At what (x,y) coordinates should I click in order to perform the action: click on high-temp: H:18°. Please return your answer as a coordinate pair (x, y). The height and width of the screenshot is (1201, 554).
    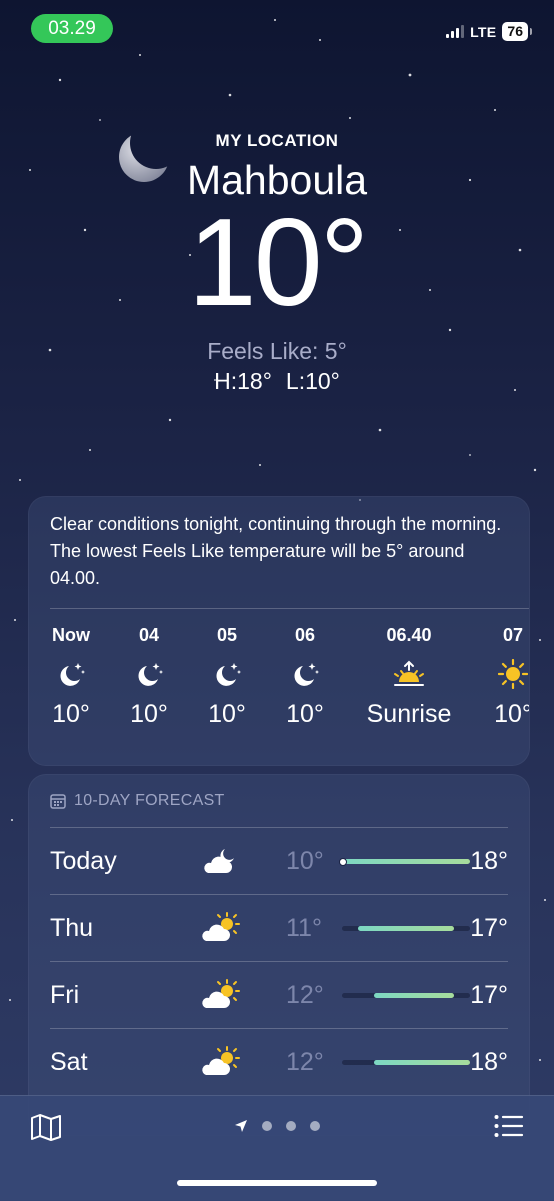
    Looking at the image, I should click on (243, 381).